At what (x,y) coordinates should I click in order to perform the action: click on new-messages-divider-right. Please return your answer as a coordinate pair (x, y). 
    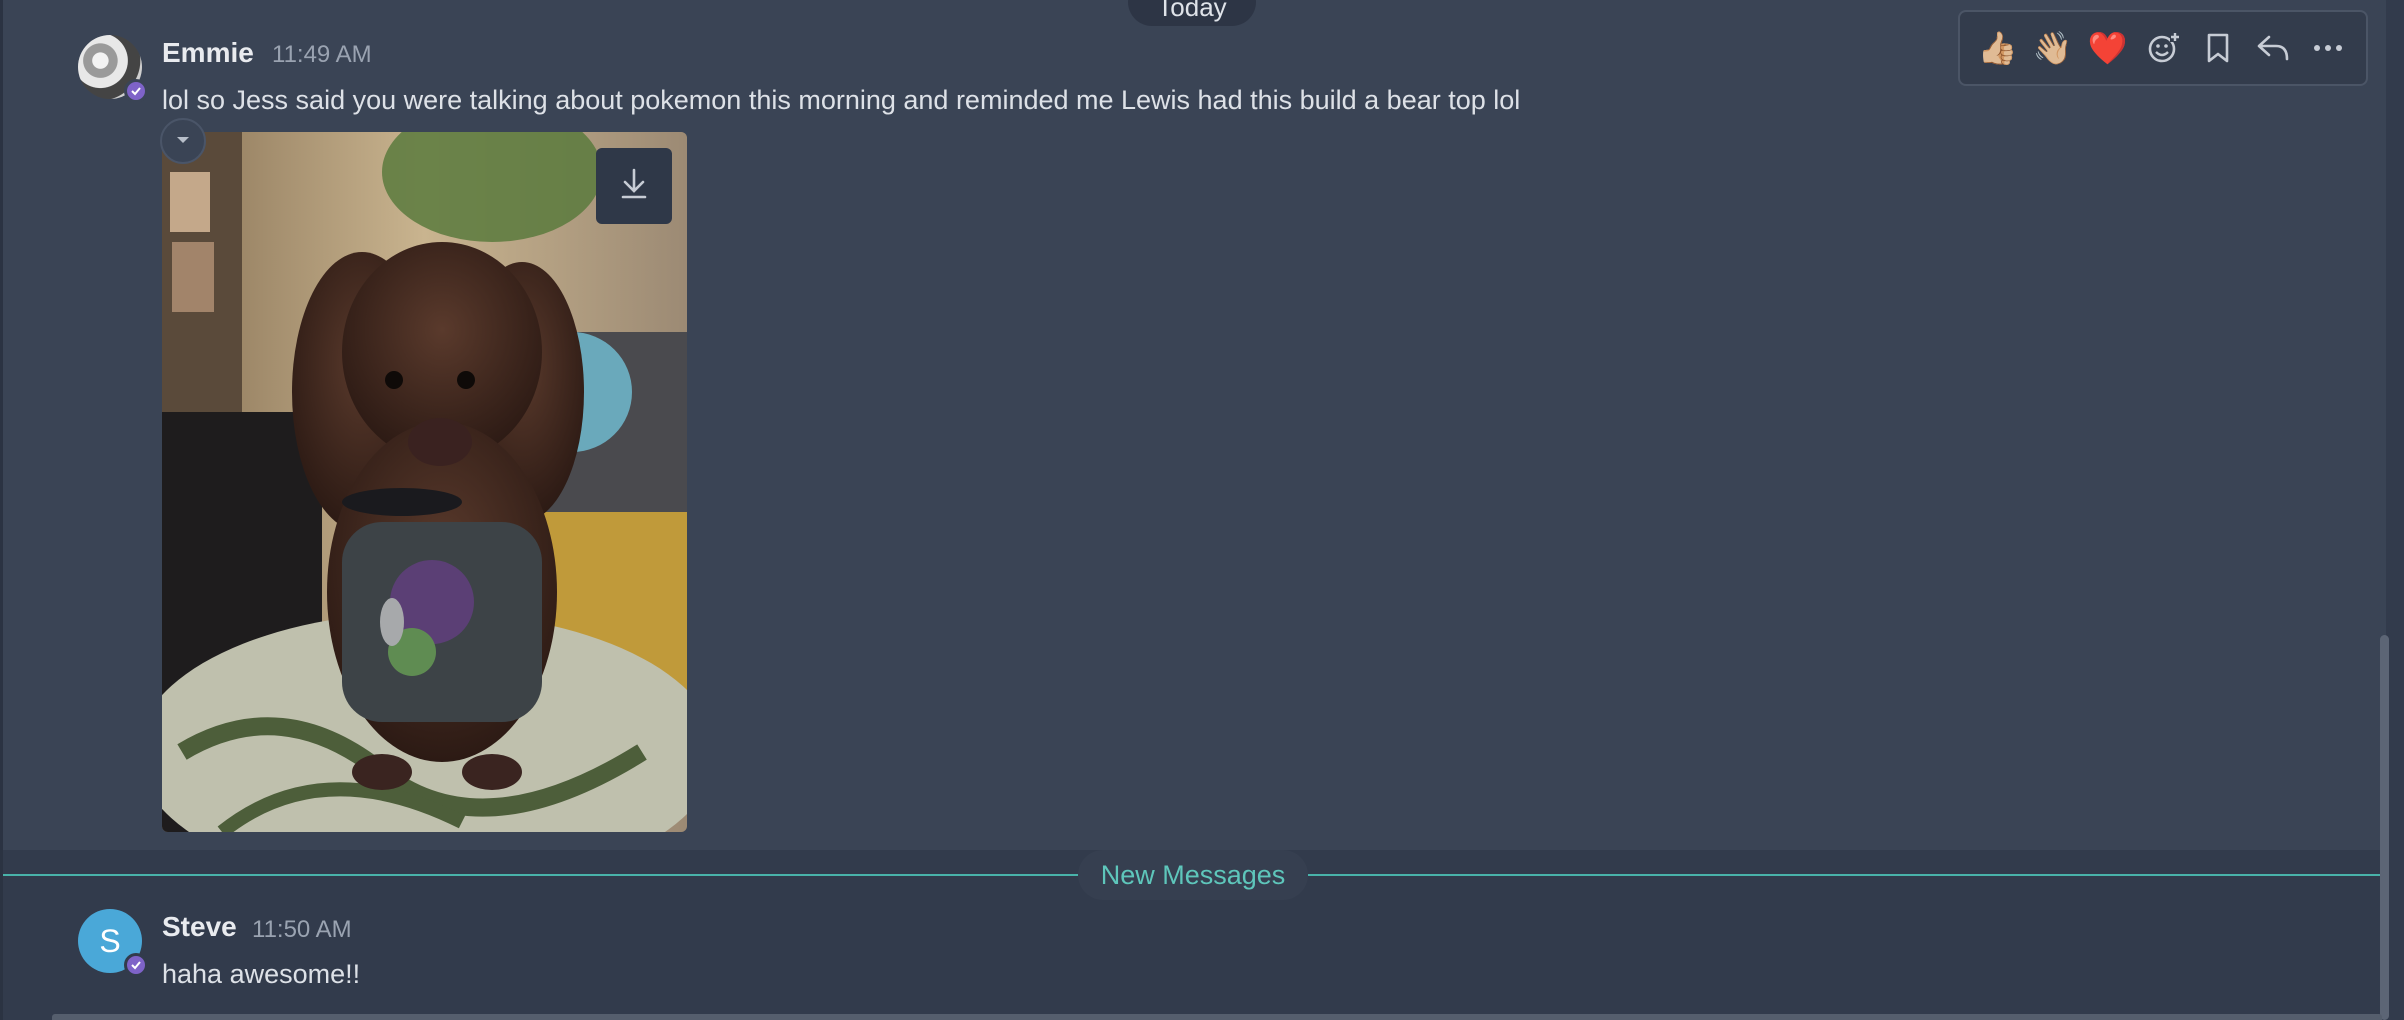
    Looking at the image, I should click on (1847, 875).